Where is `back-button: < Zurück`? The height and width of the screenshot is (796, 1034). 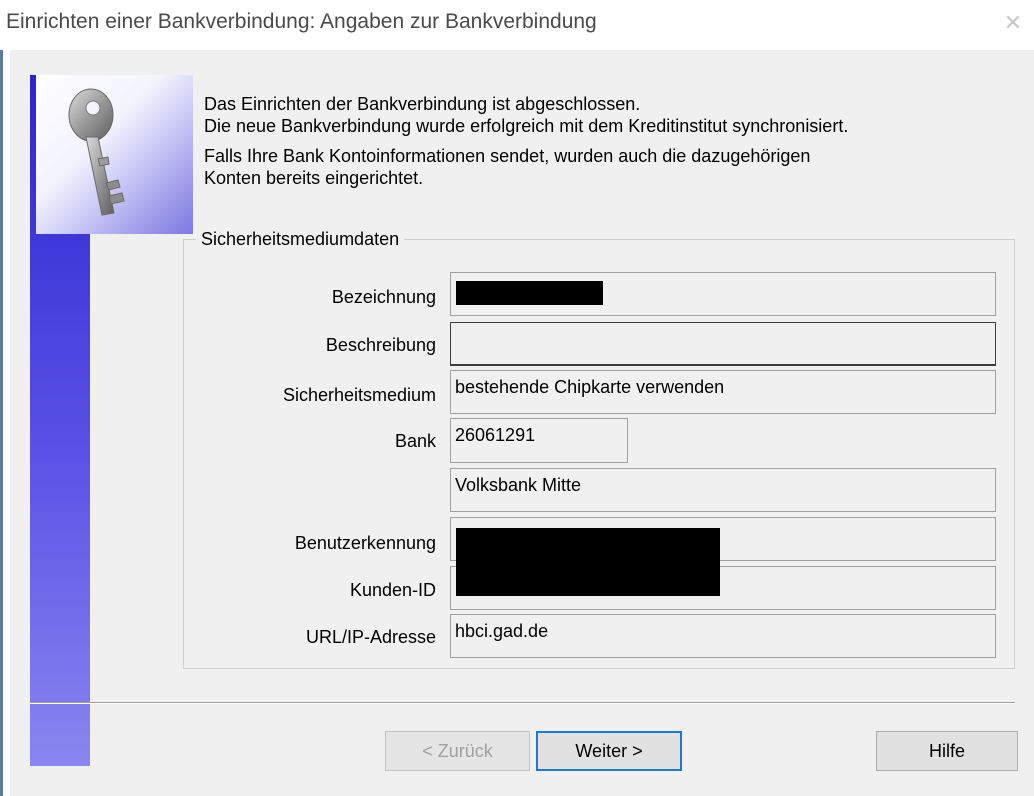 back-button: < Zurück is located at coordinates (457, 751).